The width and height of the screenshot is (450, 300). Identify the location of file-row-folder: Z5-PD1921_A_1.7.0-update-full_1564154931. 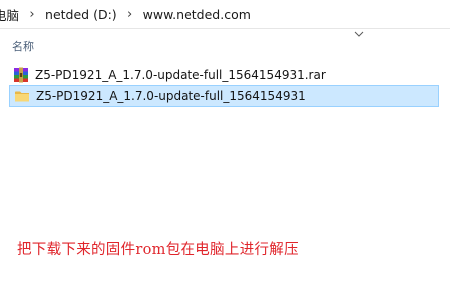
(224, 96).